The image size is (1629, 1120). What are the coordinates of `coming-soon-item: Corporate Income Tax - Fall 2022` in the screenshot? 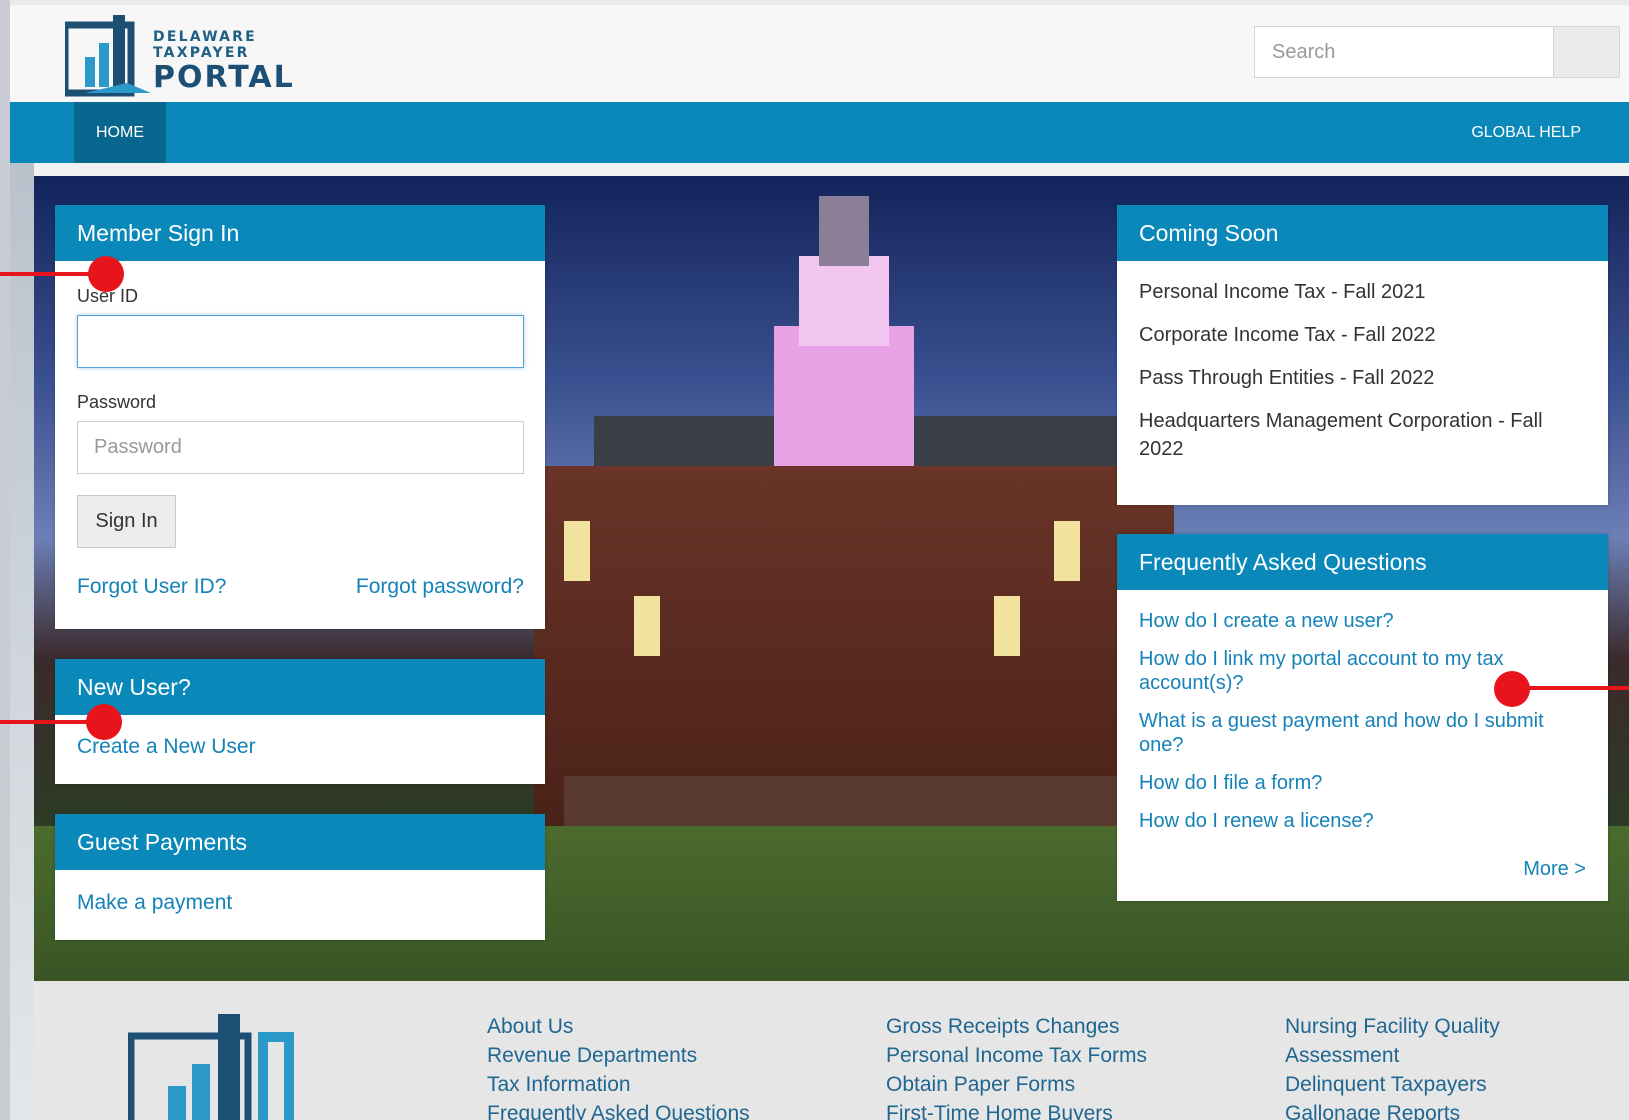 It's located at (1287, 335).